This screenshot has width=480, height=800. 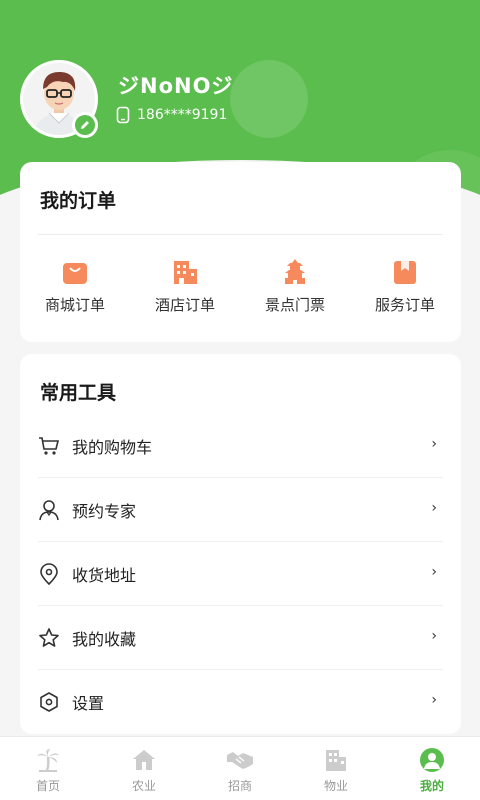 I want to click on phone-icon, so click(x=123, y=115).